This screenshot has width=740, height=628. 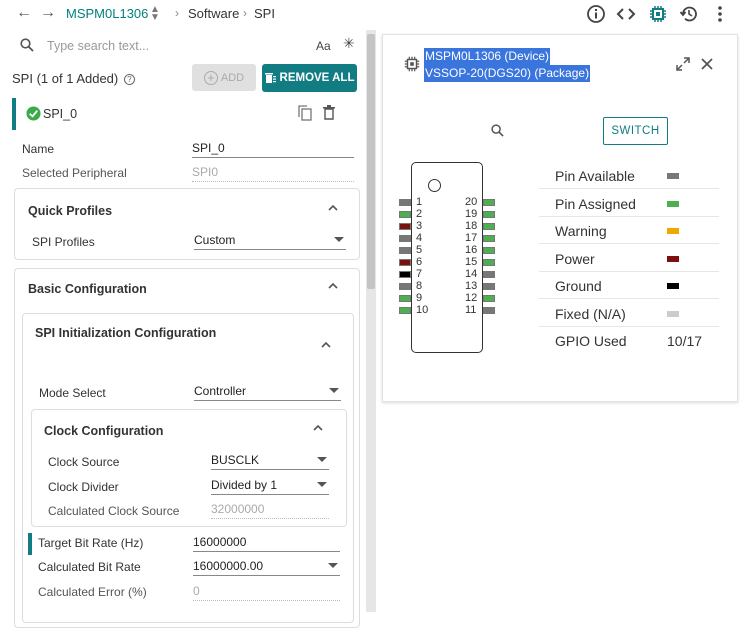 I want to click on clock-divider-select: Divided by 1, so click(x=270, y=485).